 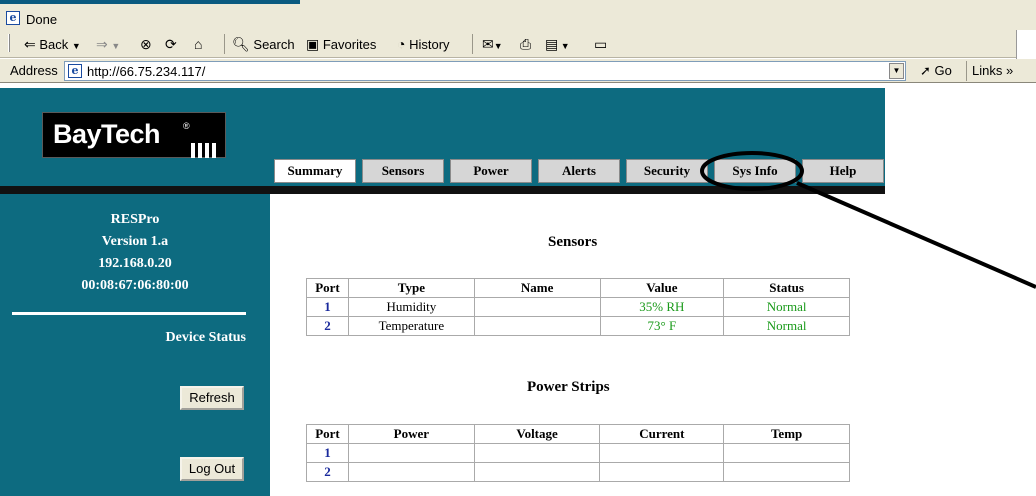 I want to click on table-row: 2, so click(x=578, y=472).